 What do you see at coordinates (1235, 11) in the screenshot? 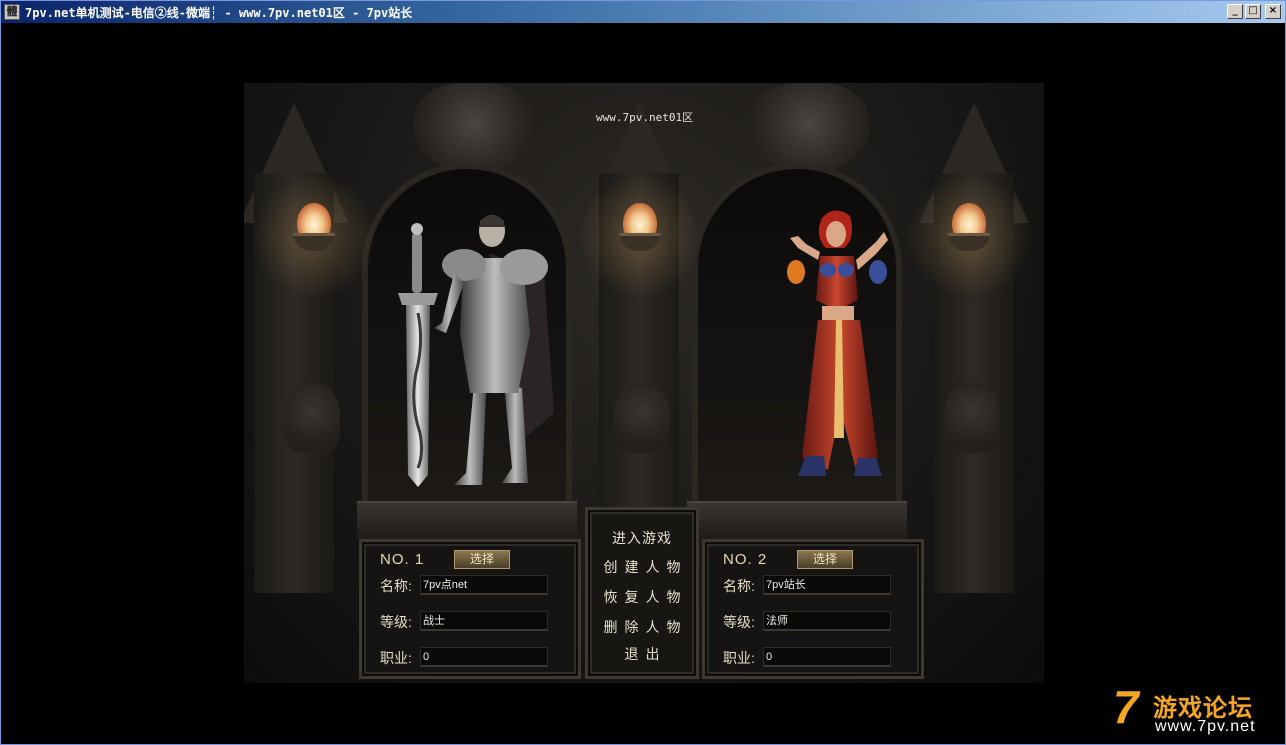
I see `minimize-button: _` at bounding box center [1235, 11].